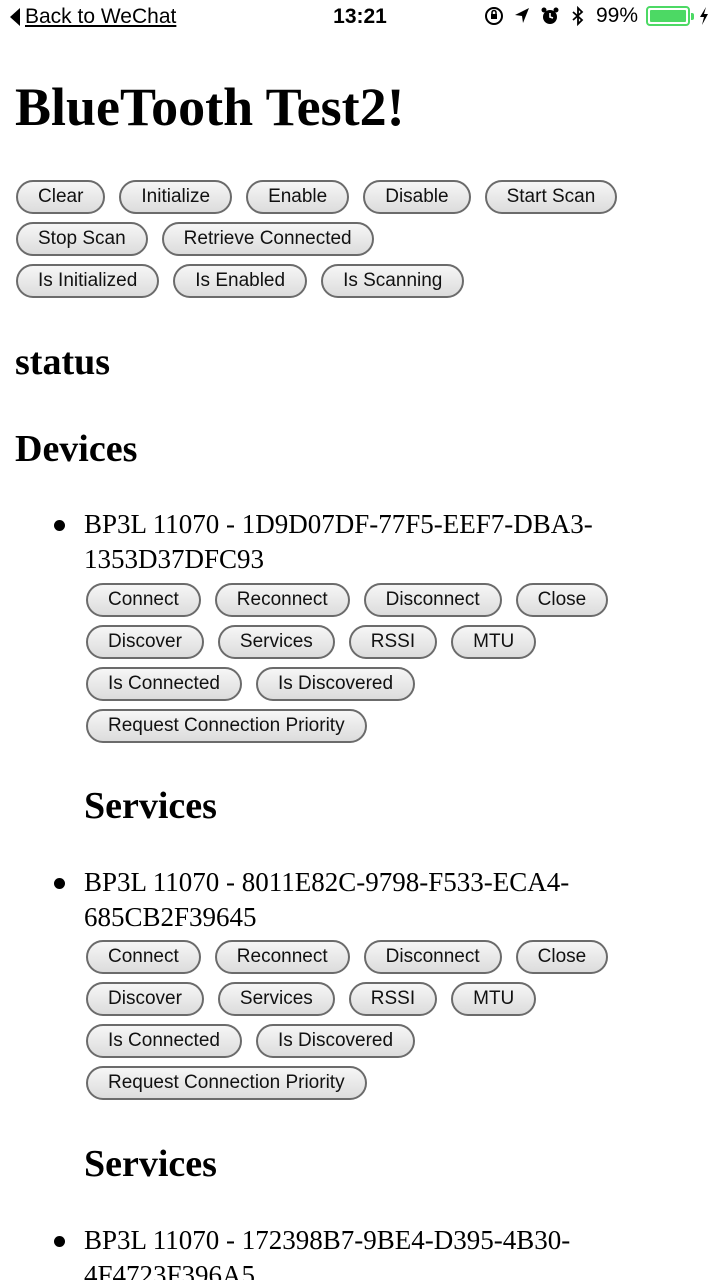 The image size is (720, 1280). I want to click on disable-button: Disable, so click(417, 197).